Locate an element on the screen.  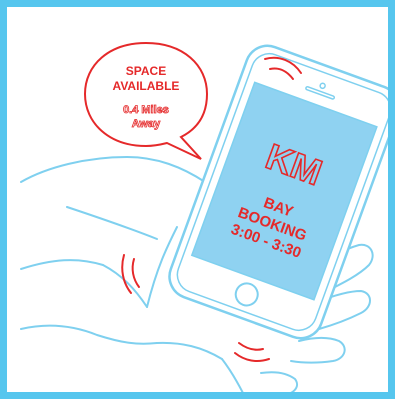
finger-top-line is located at coordinates (113, 169).